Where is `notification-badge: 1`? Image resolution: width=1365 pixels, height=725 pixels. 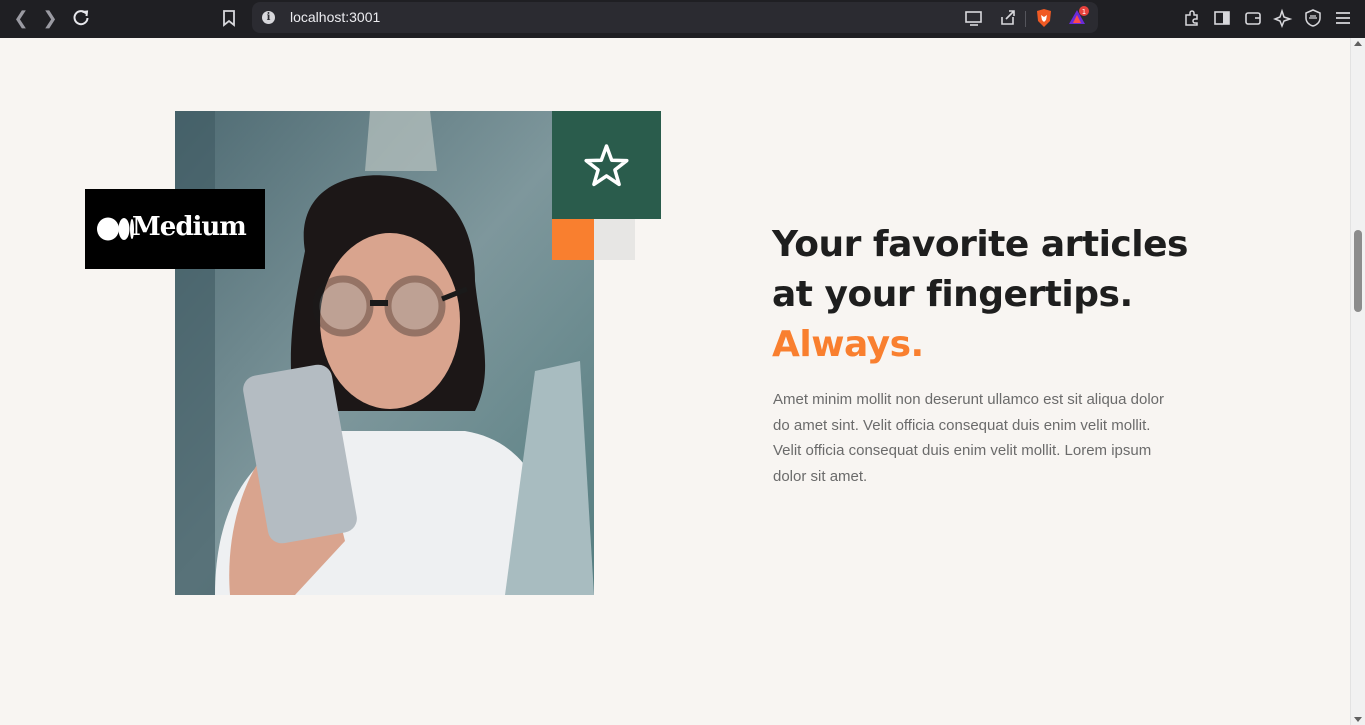 notification-badge: 1 is located at coordinates (1084, 12).